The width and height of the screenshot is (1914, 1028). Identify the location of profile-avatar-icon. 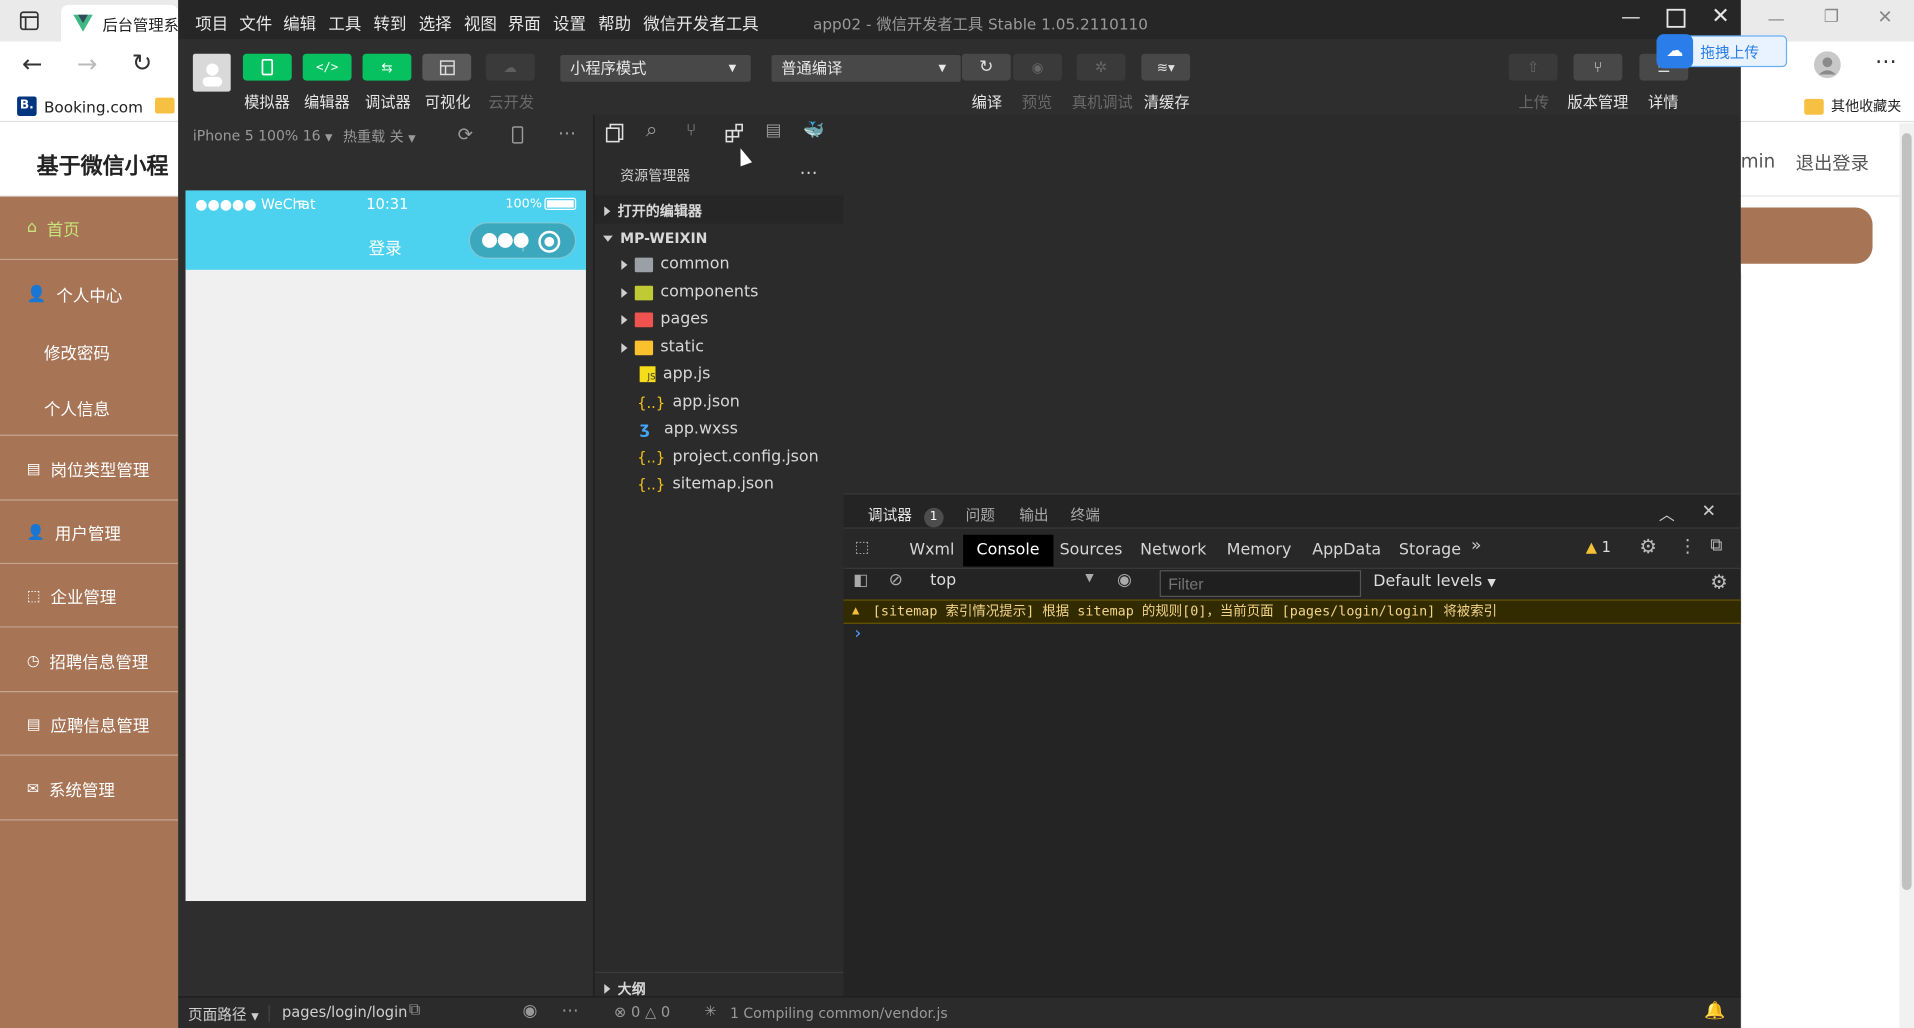
(1827, 65).